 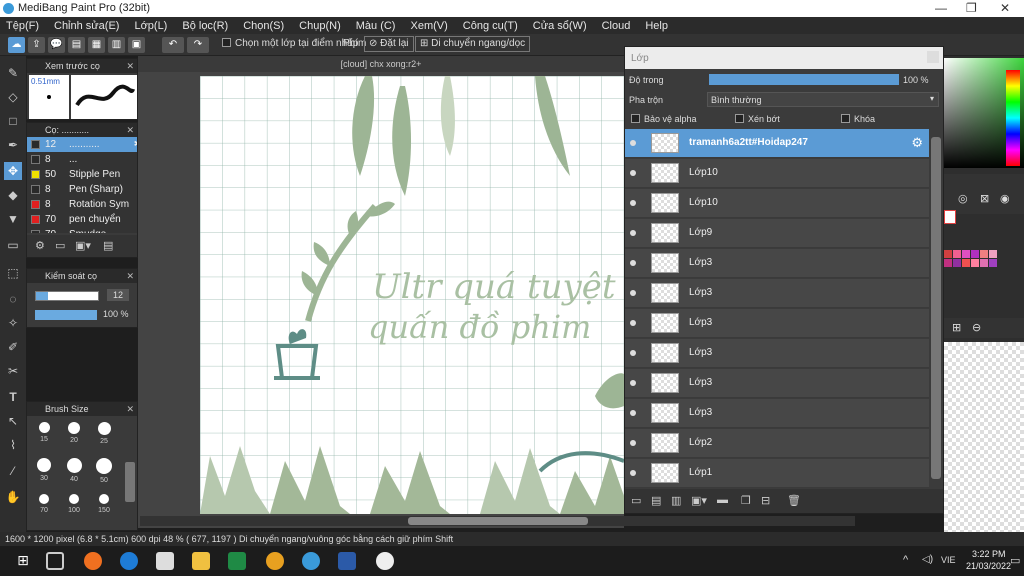 What do you see at coordinates (656, 500) in the screenshot?
I see `new-color-layer-icon: ▤` at bounding box center [656, 500].